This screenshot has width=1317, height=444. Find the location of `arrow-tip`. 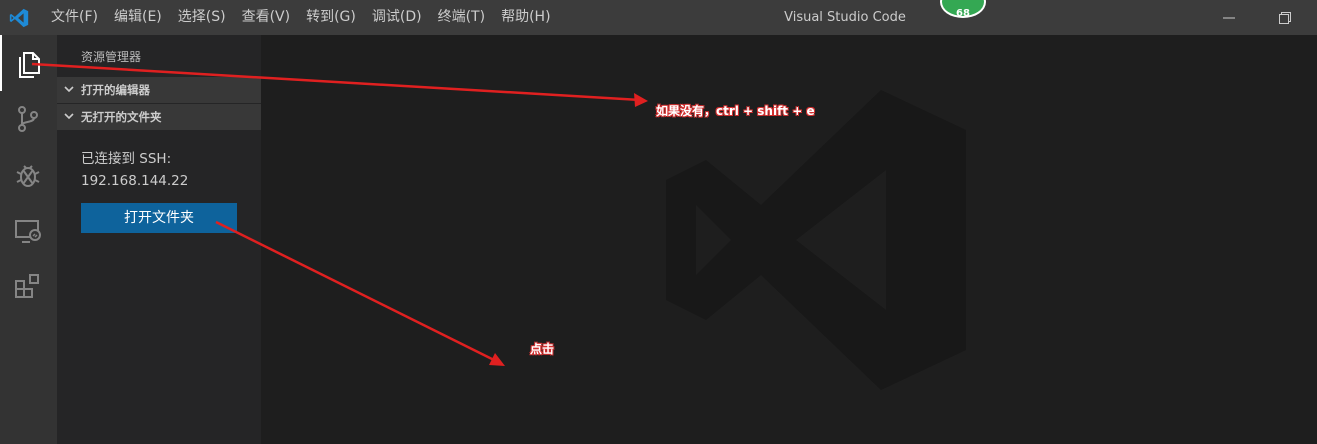

arrow-tip is located at coordinates (336, 82).